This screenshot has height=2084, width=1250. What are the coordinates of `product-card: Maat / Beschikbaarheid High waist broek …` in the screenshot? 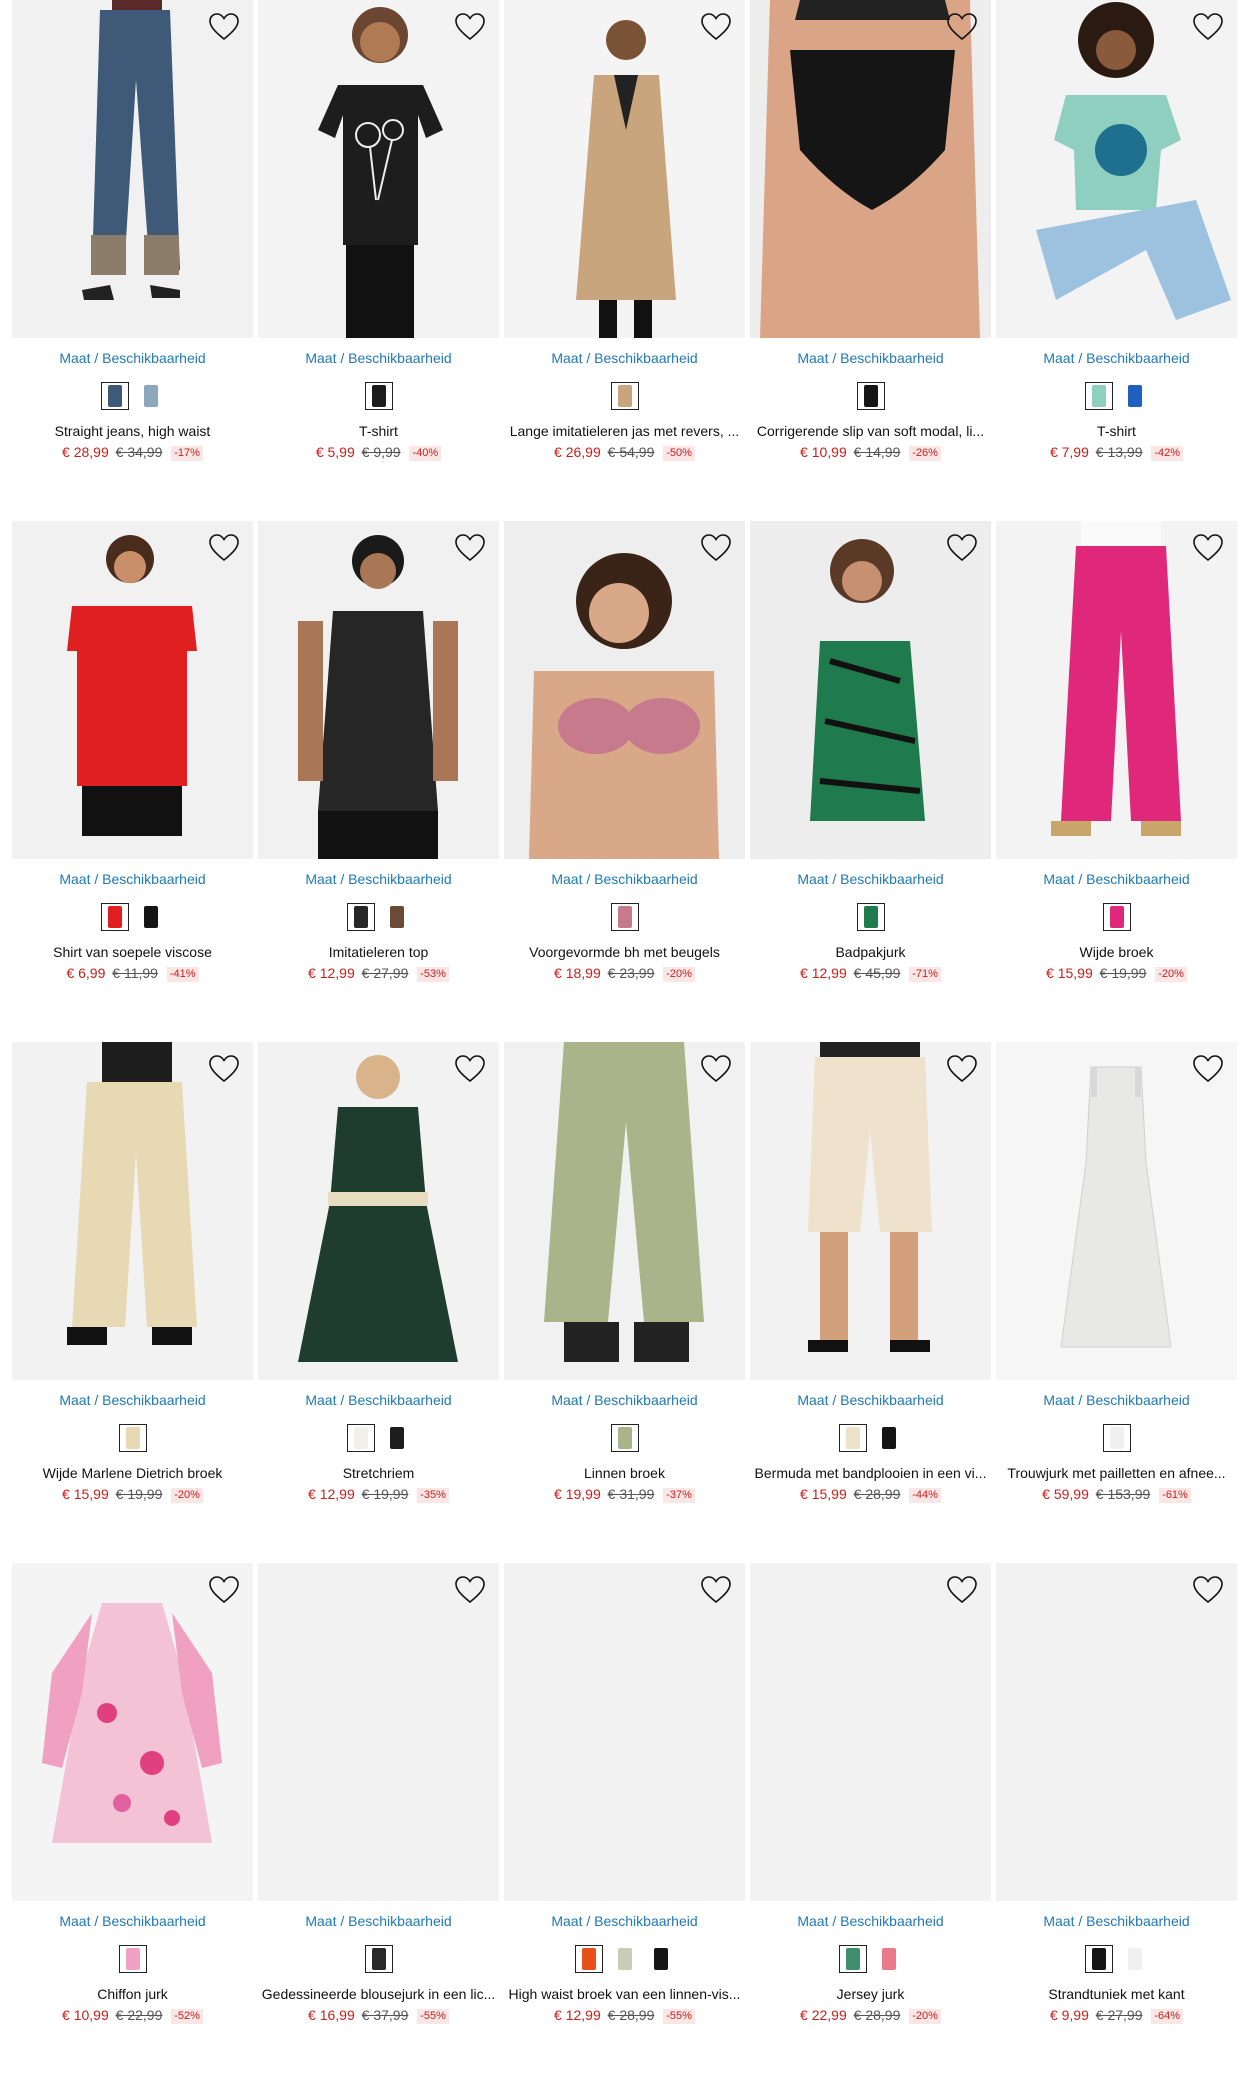 It's located at (624, 1823).